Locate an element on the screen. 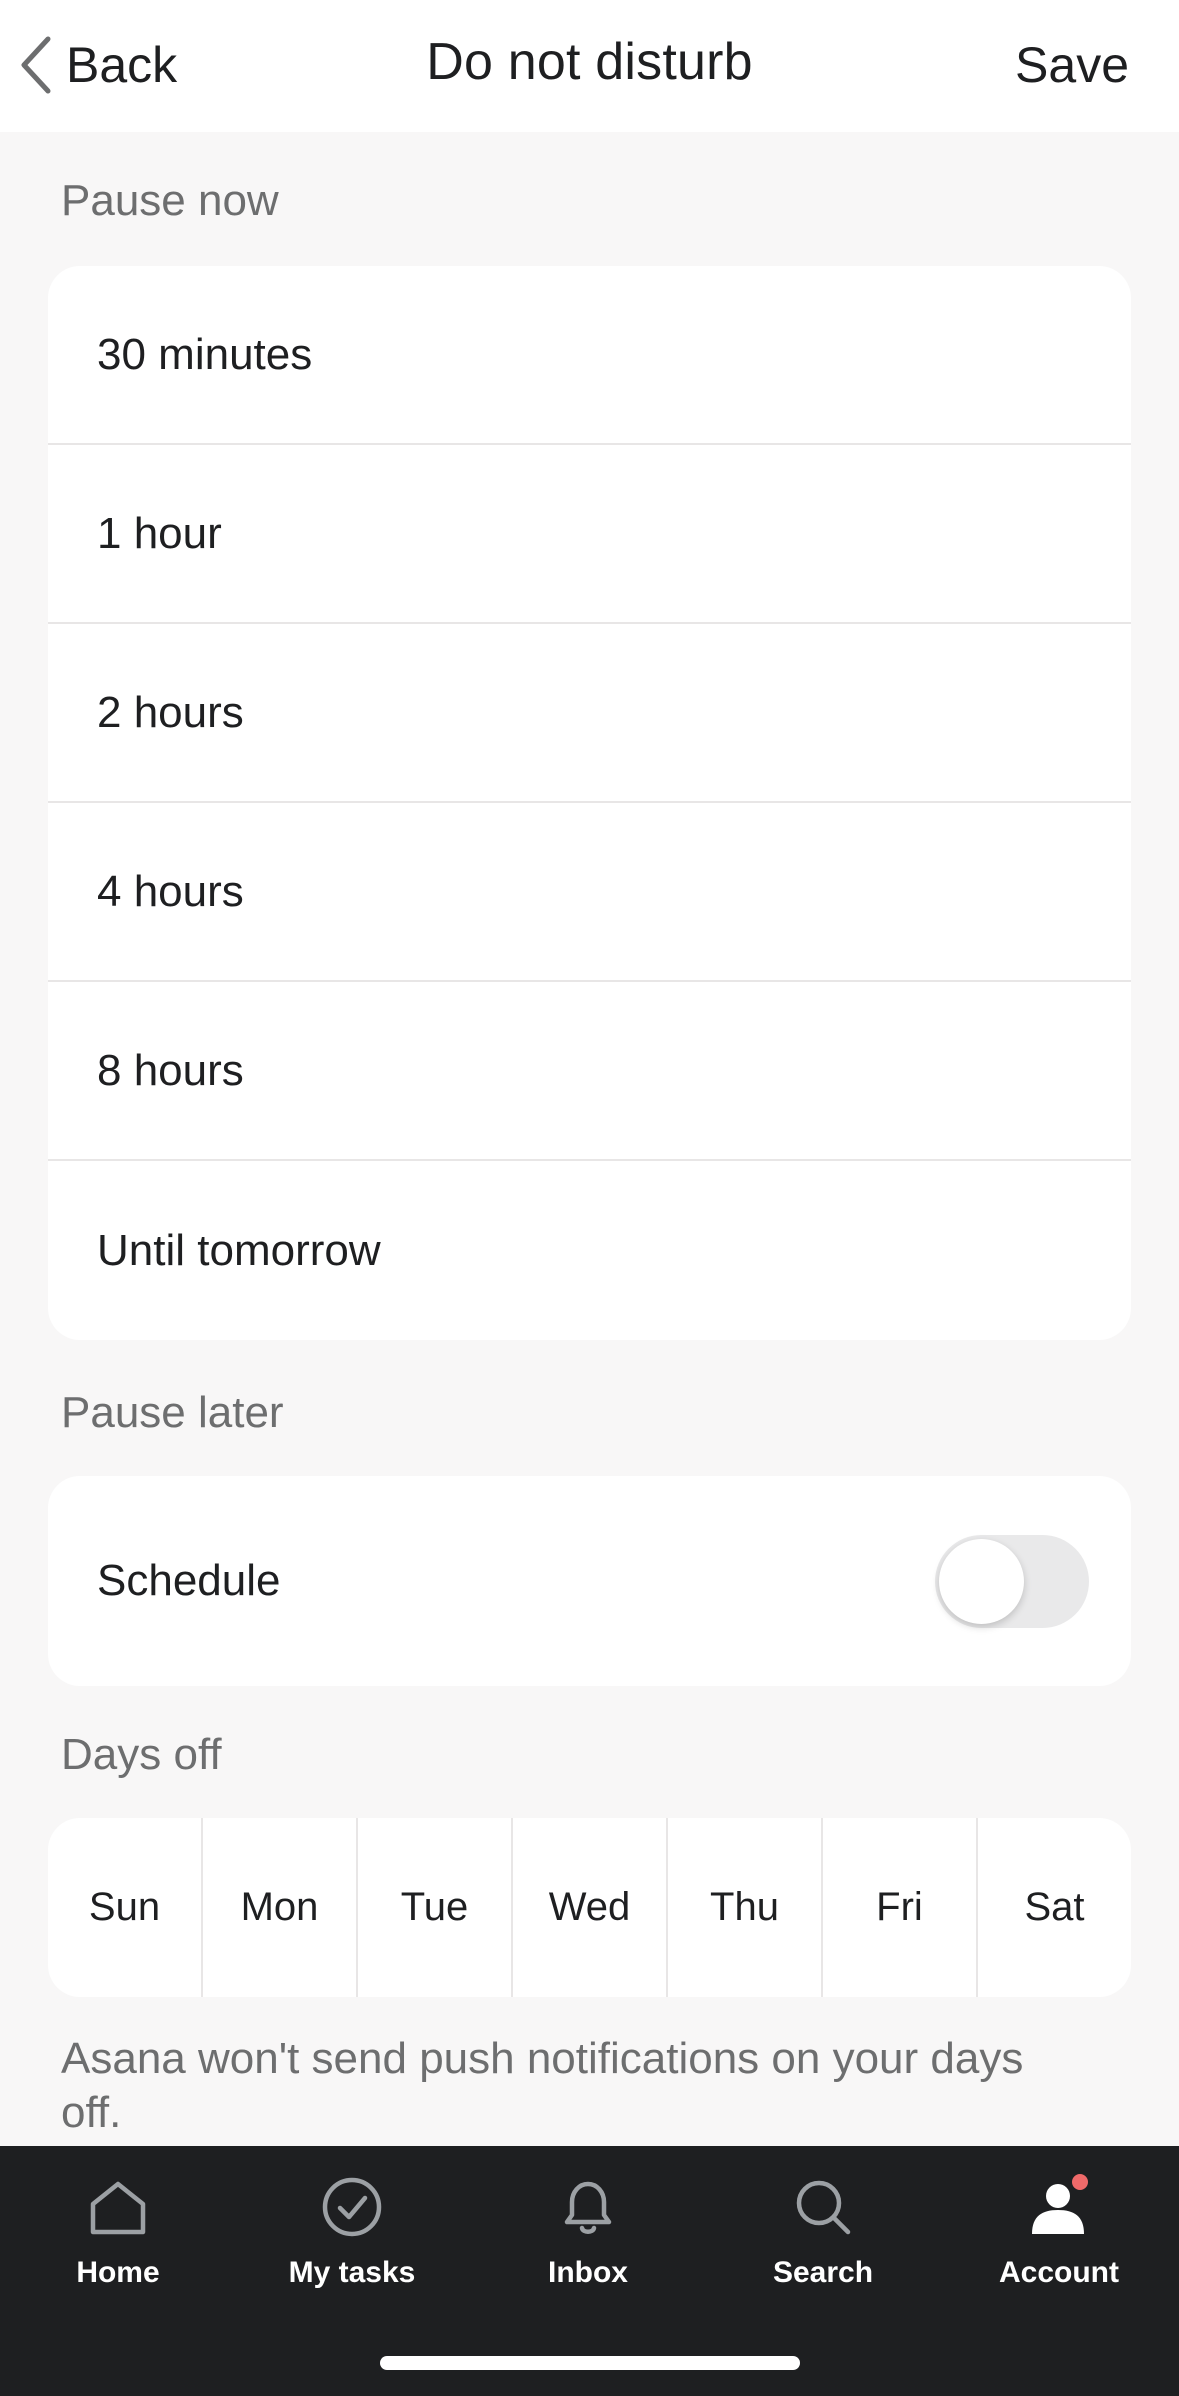 The height and width of the screenshot is (2396, 1179). section-label-days-off: Days off is located at coordinates (141, 1754).